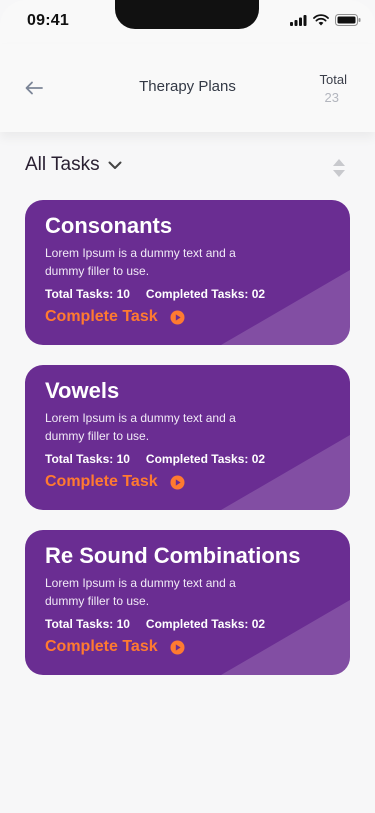  What do you see at coordinates (173, 555) in the screenshot?
I see `card-title: Re Sound Combinations` at bounding box center [173, 555].